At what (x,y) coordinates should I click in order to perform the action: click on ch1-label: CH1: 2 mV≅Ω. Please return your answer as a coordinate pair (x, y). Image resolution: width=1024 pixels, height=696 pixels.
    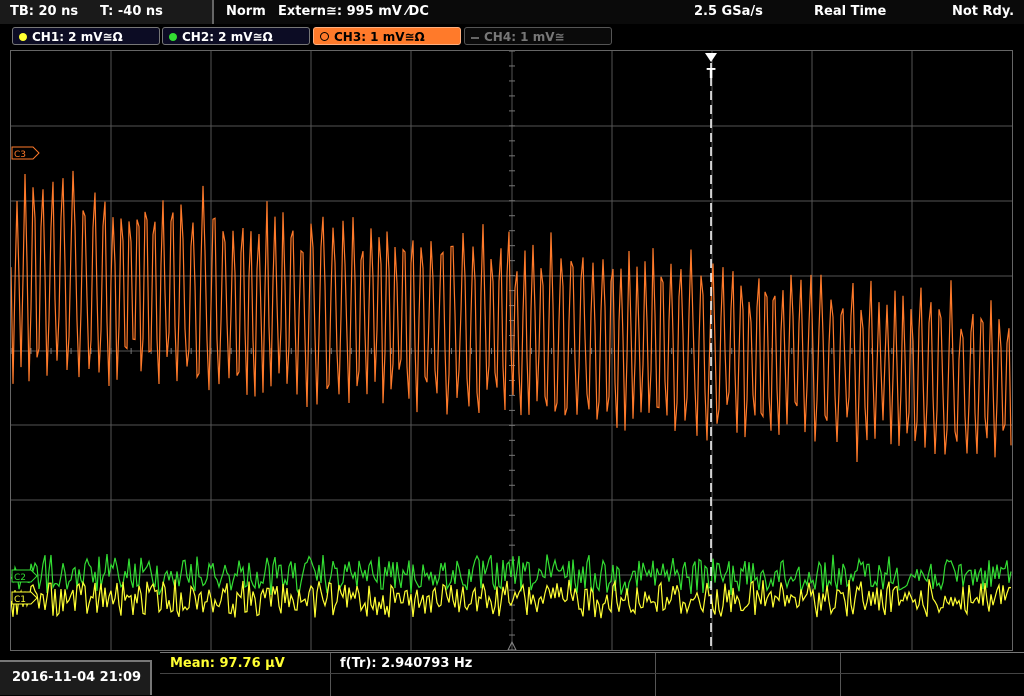
    Looking at the image, I should click on (77, 37).